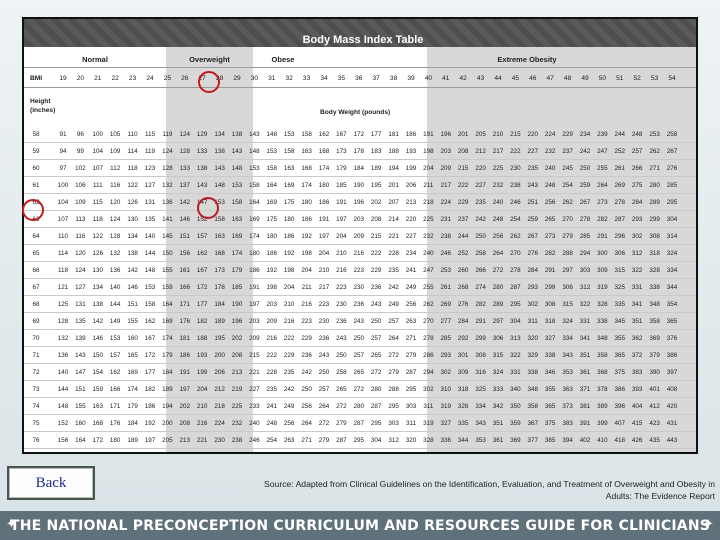  Describe the element at coordinates (672, 219) in the screenshot. I see `weight-value: 304` at that location.